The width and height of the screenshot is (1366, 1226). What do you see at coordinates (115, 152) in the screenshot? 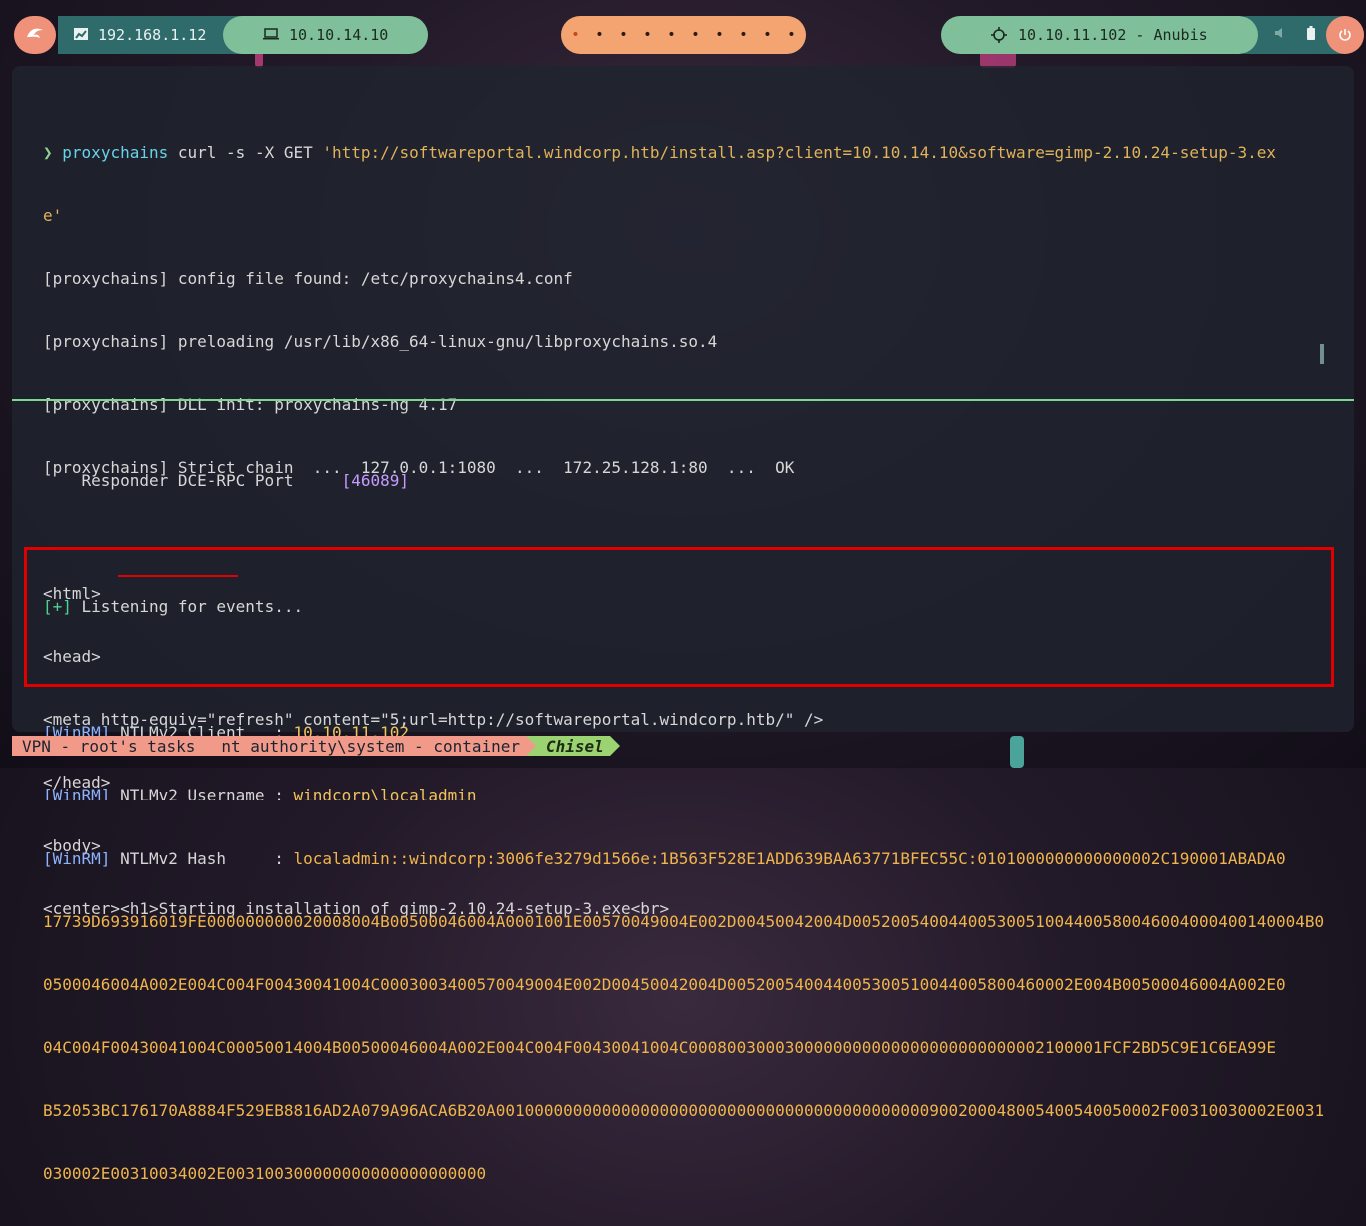
I see `command-name: proxychains` at bounding box center [115, 152].